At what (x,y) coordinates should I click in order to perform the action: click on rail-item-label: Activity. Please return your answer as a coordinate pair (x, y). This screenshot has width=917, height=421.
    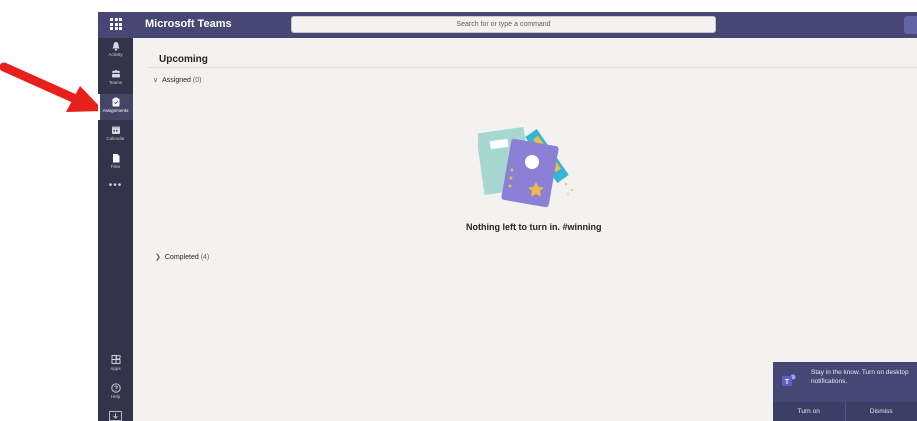
    Looking at the image, I should click on (115, 54).